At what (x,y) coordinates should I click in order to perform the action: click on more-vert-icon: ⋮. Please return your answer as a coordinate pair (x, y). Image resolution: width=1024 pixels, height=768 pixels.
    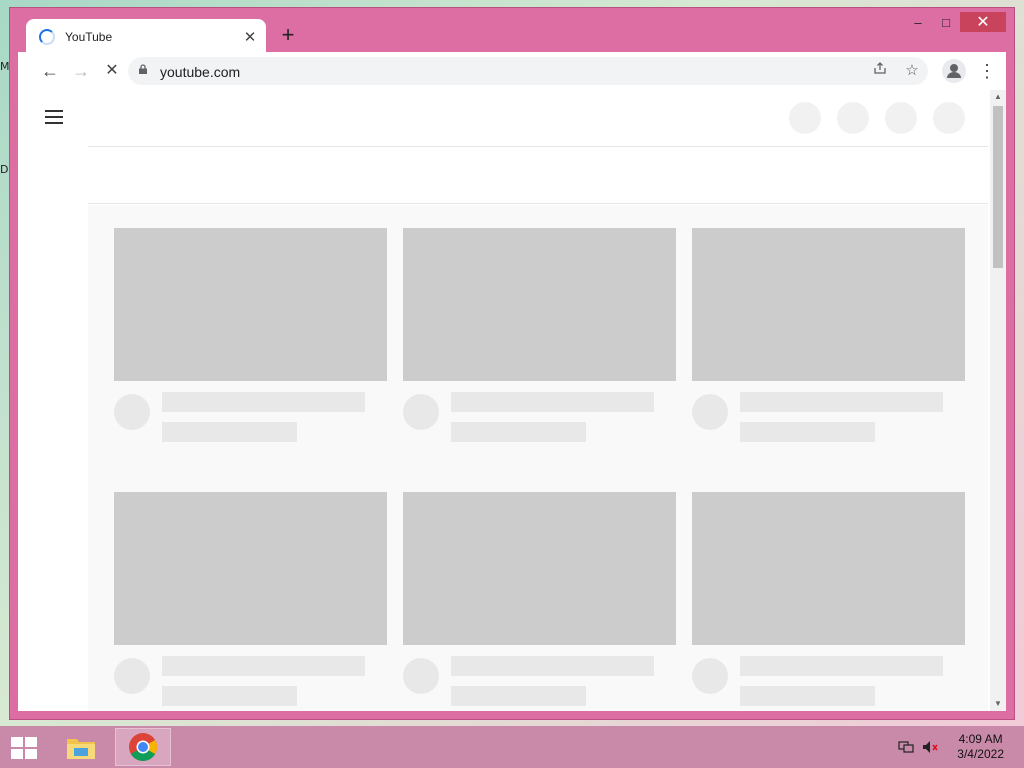
    Looking at the image, I should click on (987, 71).